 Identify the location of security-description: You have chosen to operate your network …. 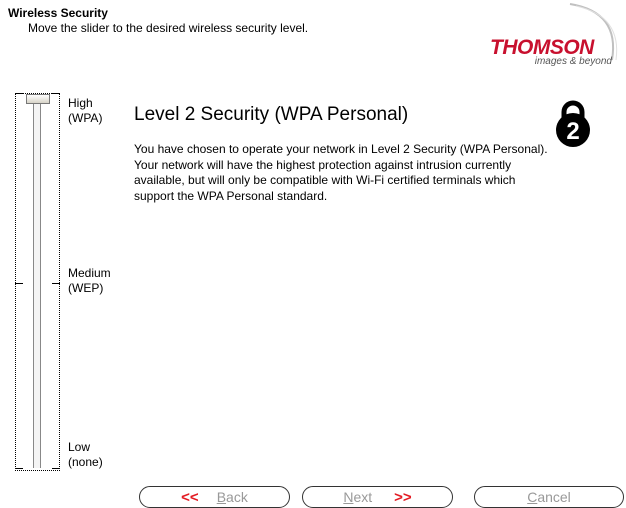
(341, 172).